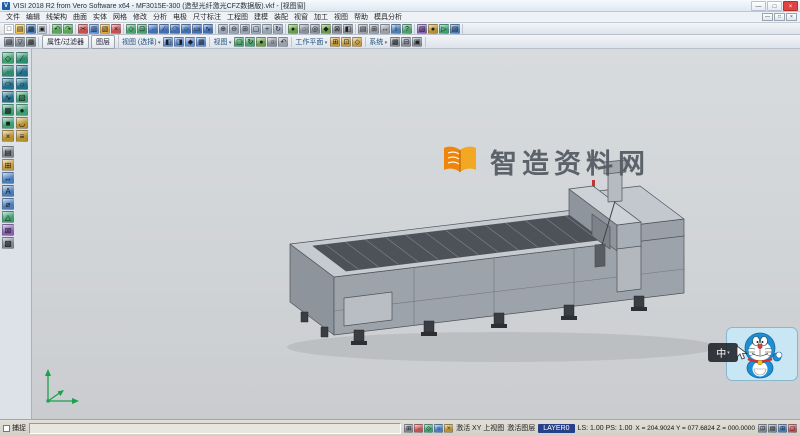 The height and width of the screenshot is (436, 800). I want to click on grid-icon: ⊞, so click(374, 28).